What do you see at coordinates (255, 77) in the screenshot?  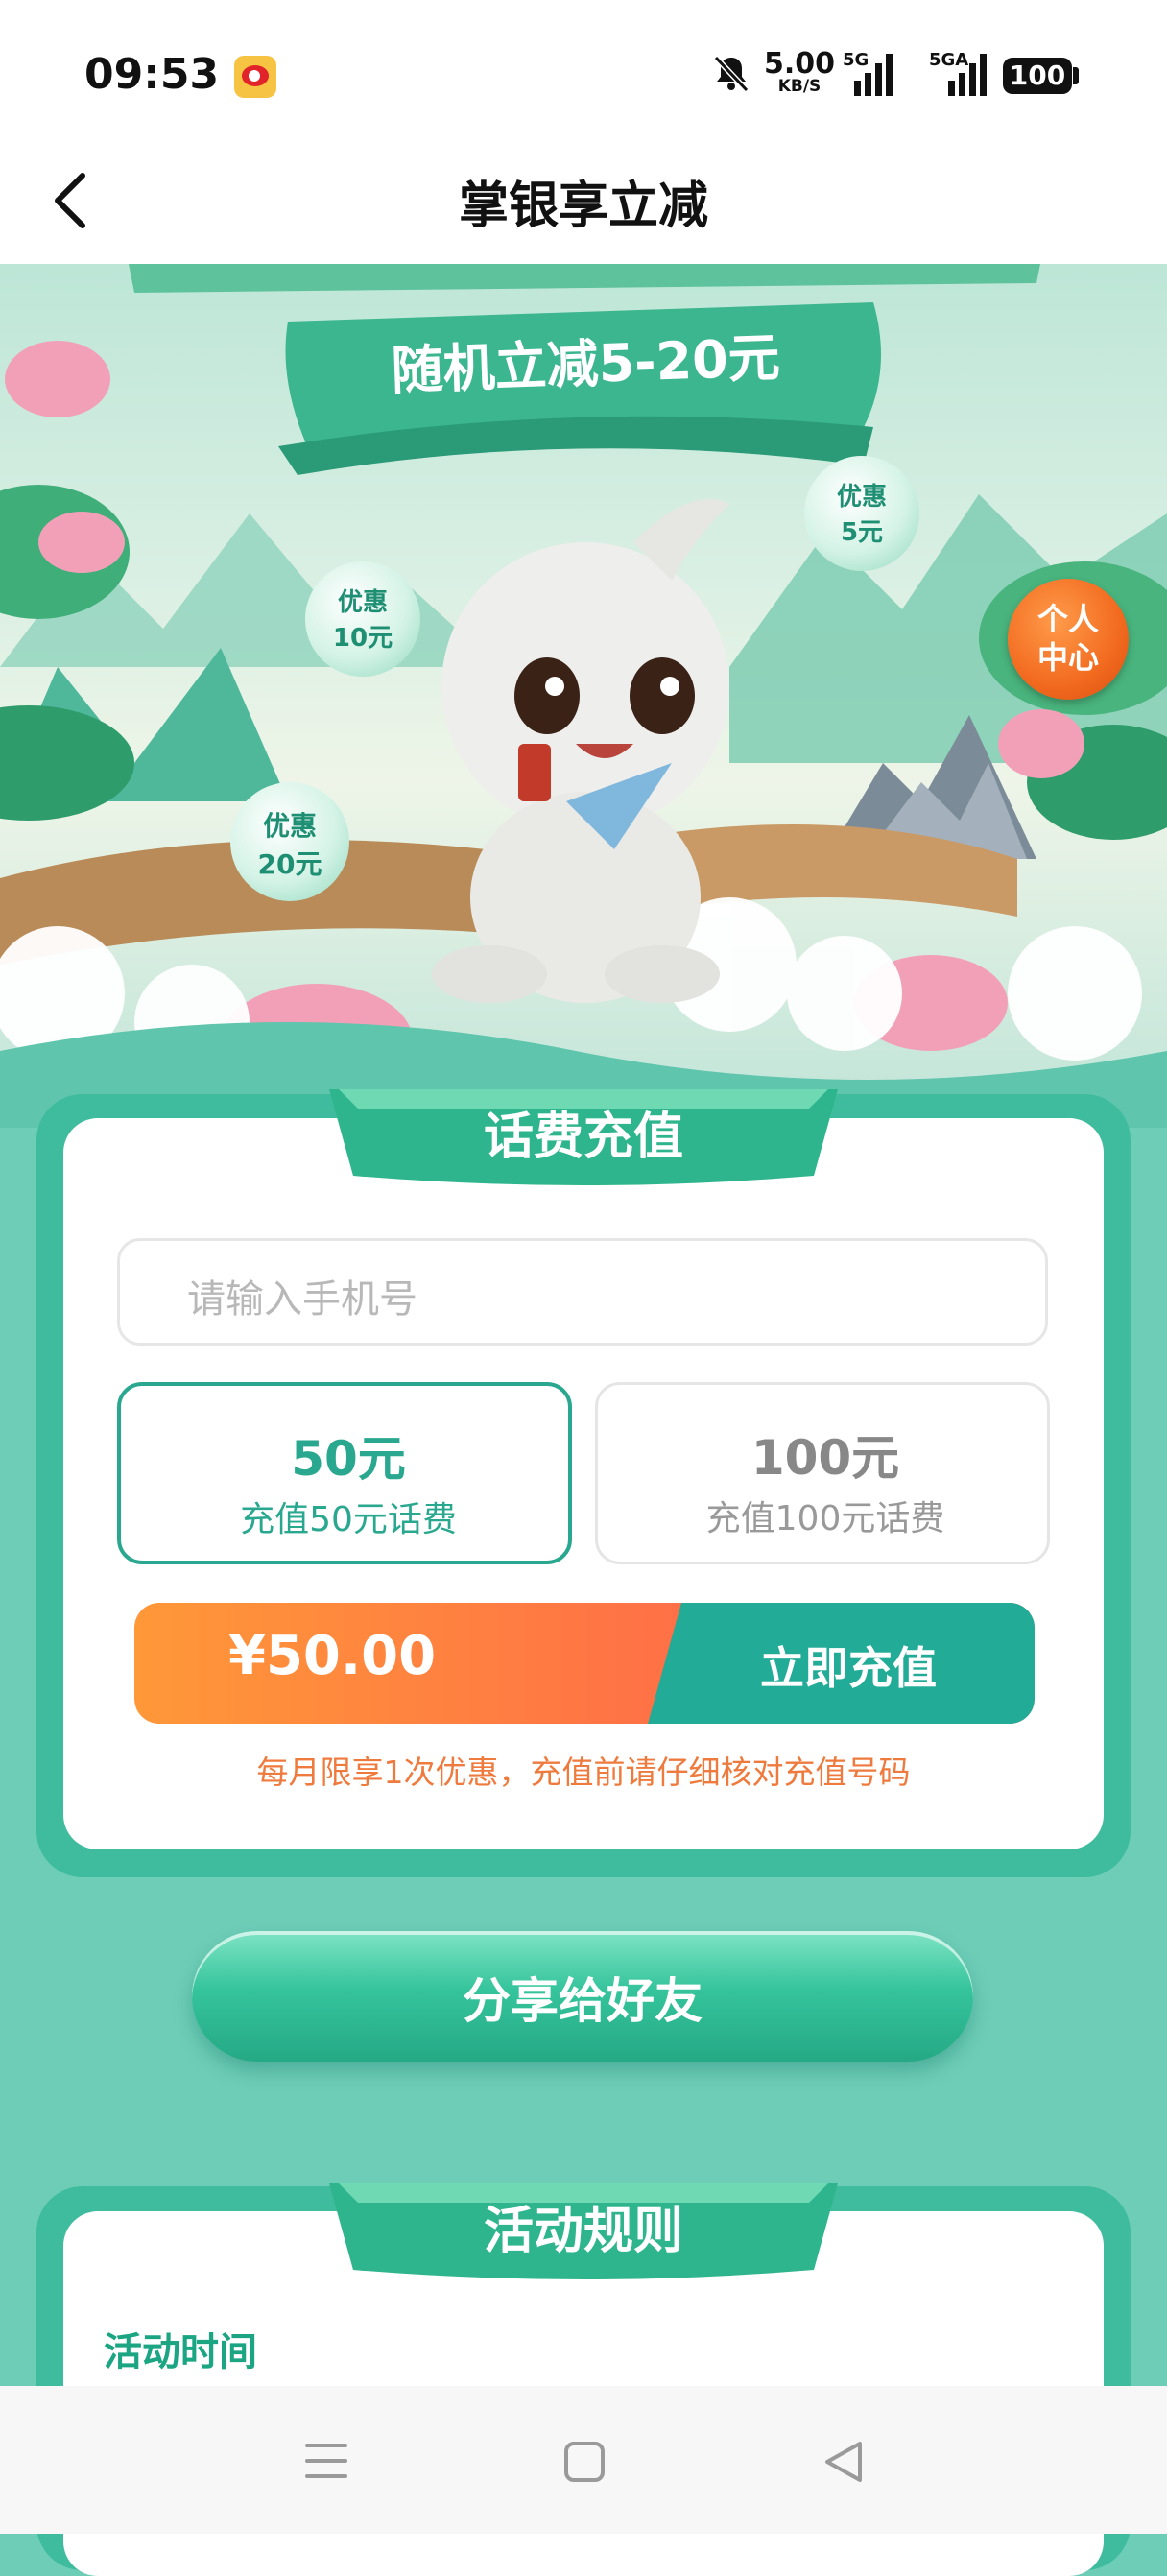 I see `weibo-notification-icon` at bounding box center [255, 77].